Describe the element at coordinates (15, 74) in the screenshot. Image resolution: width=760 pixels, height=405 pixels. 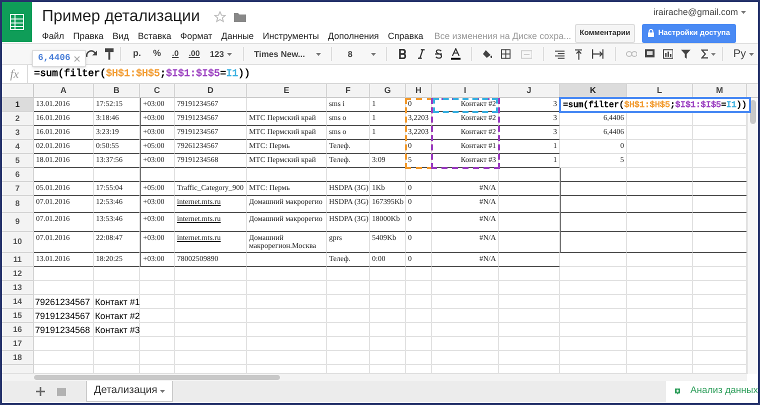
I see `fx-label: fx` at that location.